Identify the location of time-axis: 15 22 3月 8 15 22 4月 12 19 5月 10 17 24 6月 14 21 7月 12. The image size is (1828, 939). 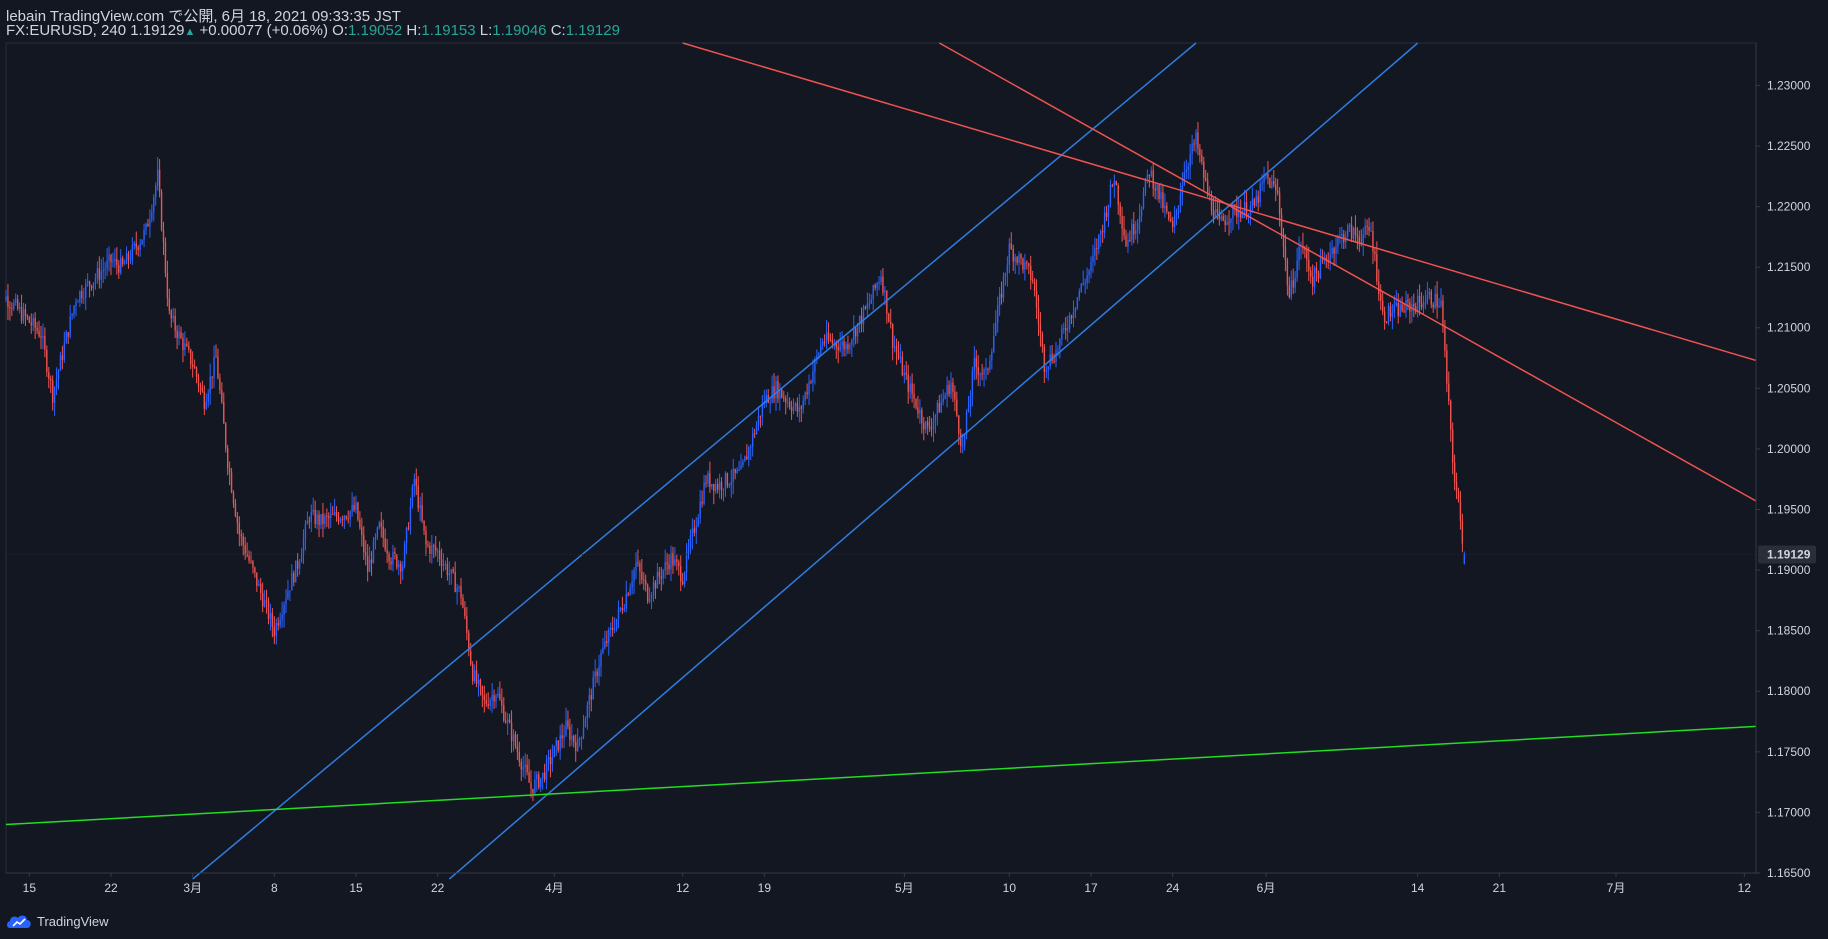
(887, 884).